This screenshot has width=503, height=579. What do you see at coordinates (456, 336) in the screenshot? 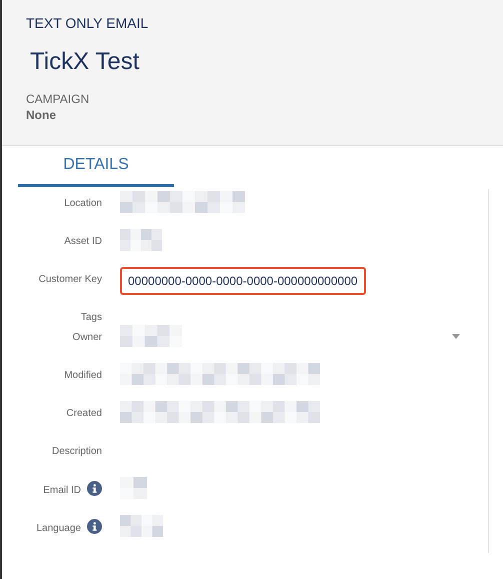
I see `caret-icon` at bounding box center [456, 336].